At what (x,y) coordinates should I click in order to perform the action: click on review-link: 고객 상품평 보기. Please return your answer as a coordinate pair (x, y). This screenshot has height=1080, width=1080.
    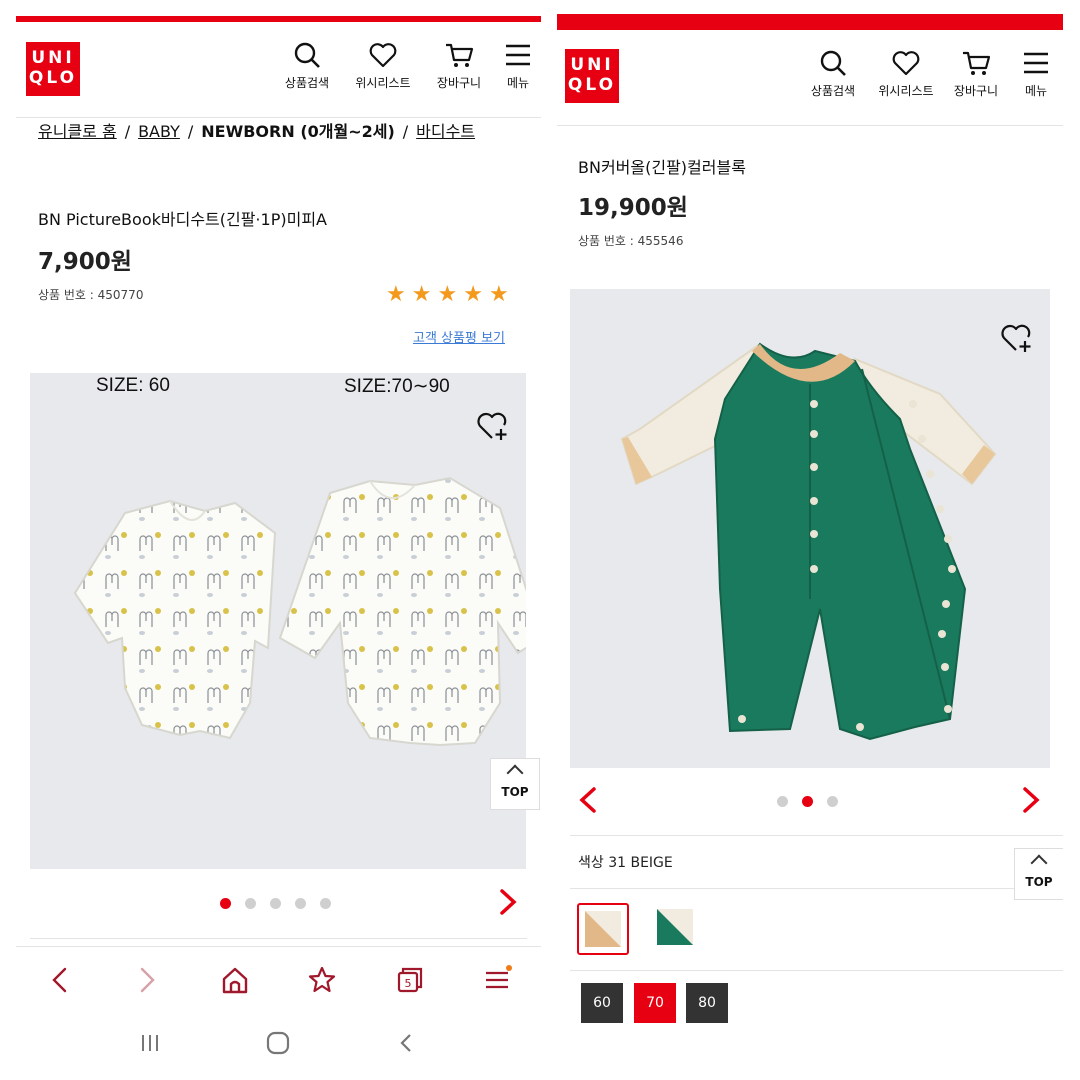
    Looking at the image, I should click on (459, 336).